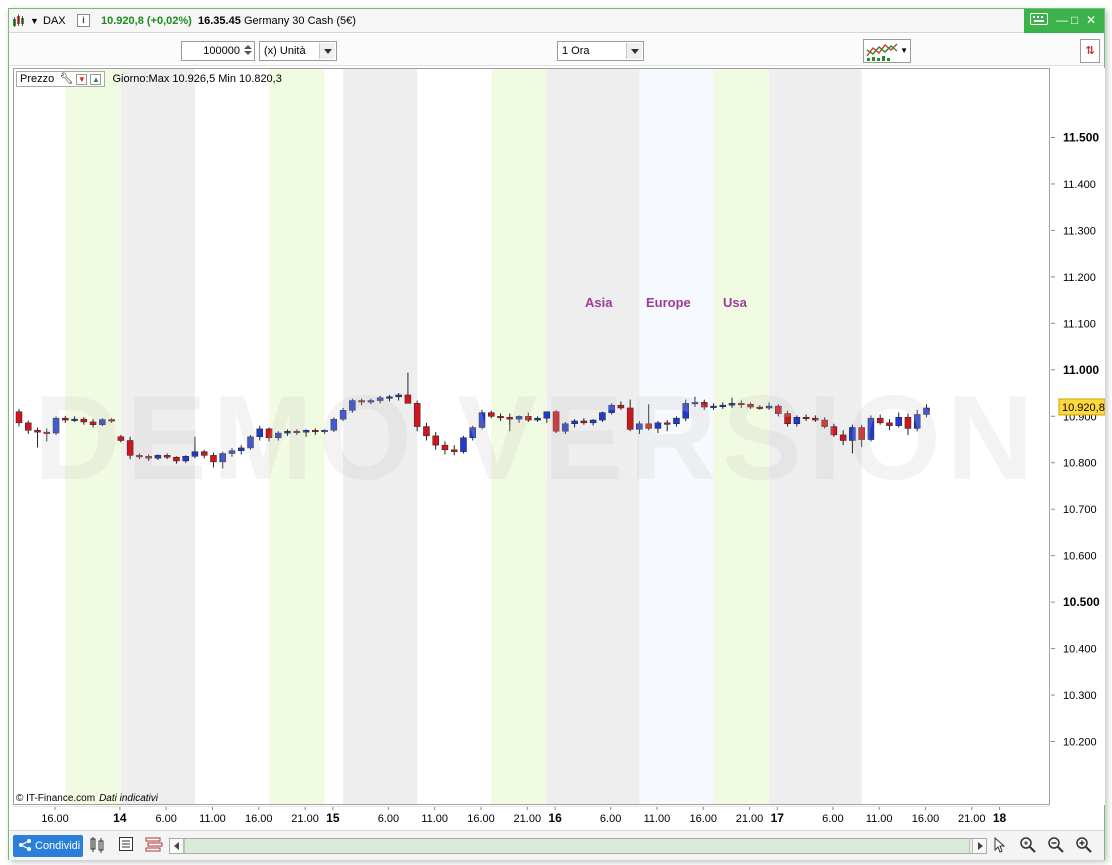 The image size is (1112, 865). I want to click on quantity-field: 100000, so click(218, 51).